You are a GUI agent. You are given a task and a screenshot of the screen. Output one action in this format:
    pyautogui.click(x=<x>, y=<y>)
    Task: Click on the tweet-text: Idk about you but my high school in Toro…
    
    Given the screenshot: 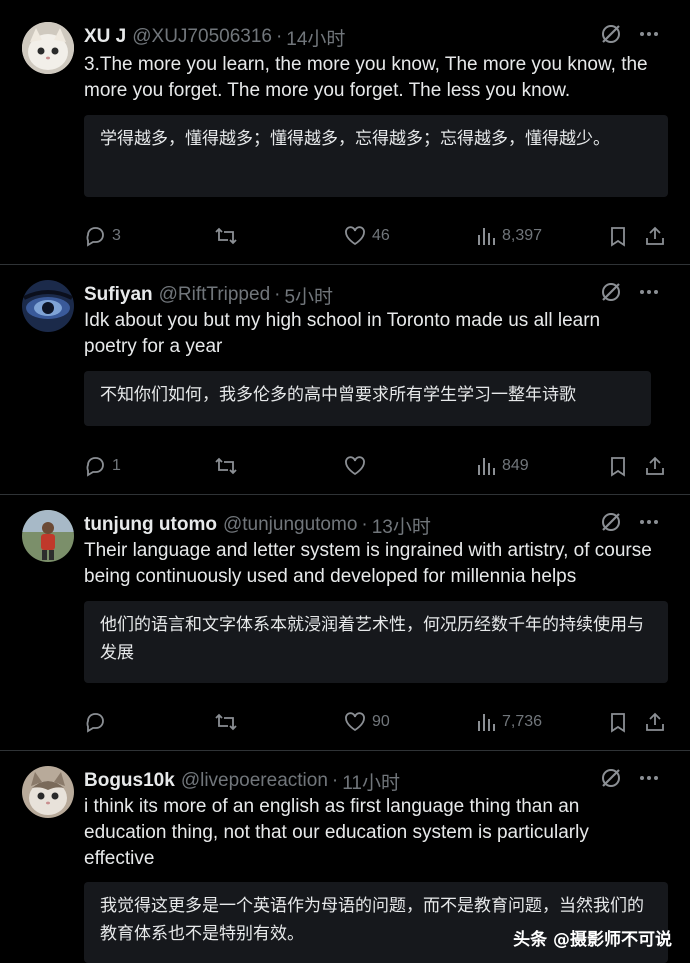 What is the action you would take?
    pyautogui.click(x=342, y=333)
    